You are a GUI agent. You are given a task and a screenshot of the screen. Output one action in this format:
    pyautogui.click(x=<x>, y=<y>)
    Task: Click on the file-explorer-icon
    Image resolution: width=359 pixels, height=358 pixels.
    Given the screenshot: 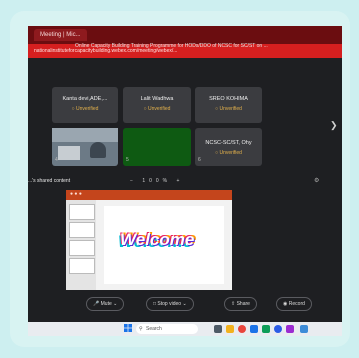 What is the action you would take?
    pyautogui.click(x=230, y=329)
    